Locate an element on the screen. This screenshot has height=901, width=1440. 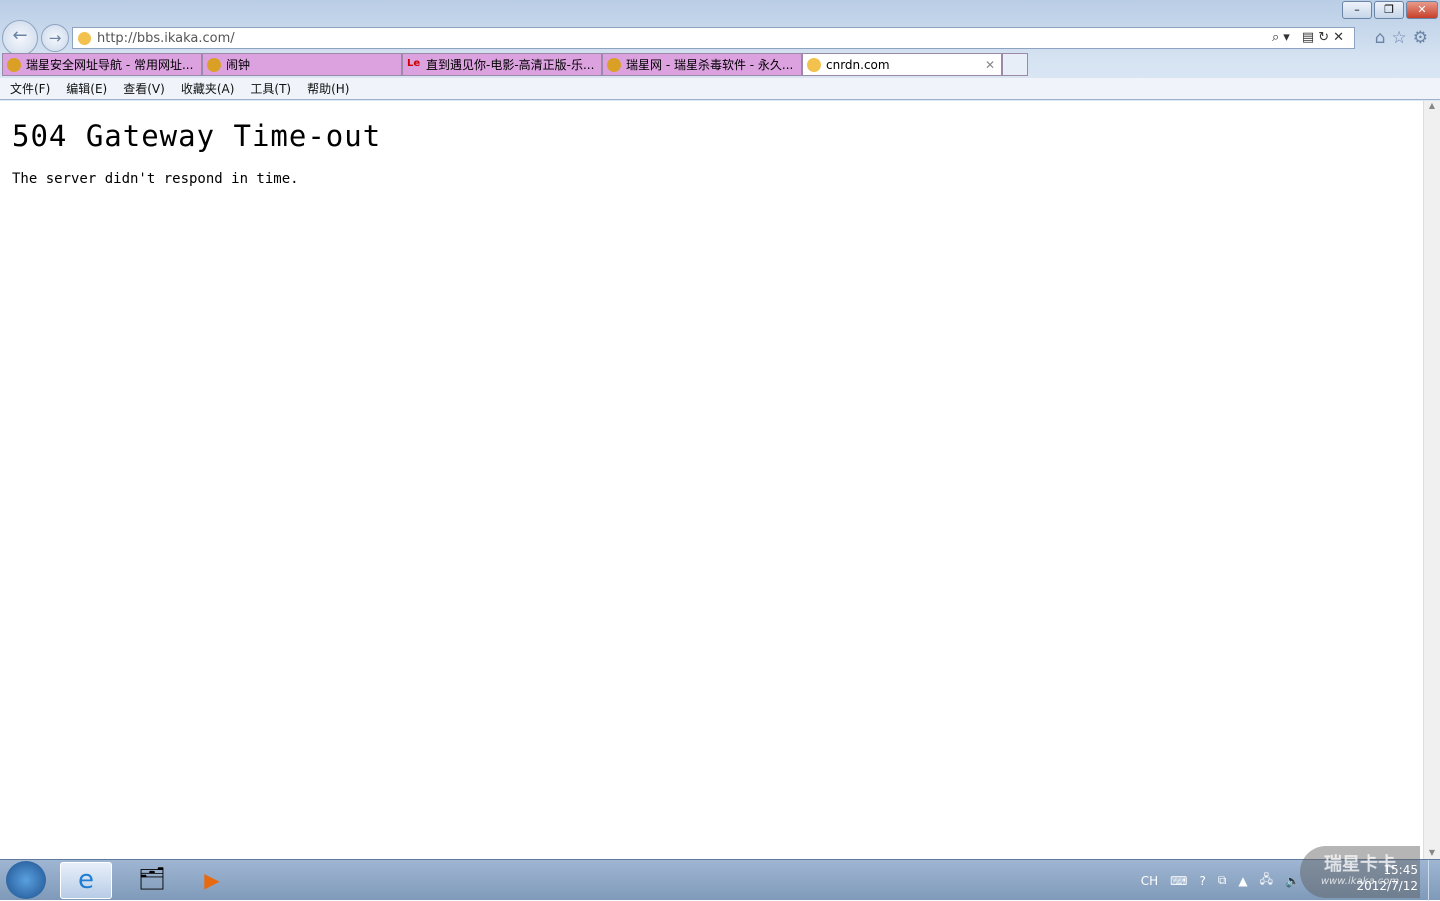
show-hidden-icons: ▲ is located at coordinates (1242, 881).